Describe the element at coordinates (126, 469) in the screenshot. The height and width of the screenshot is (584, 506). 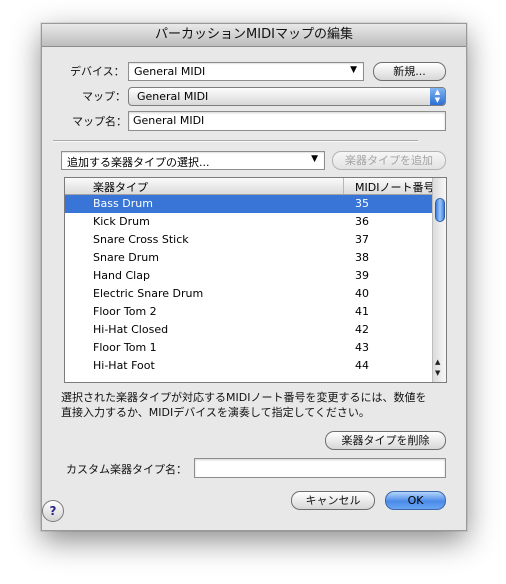
I see `custom-instrument-label: カスタム楽器タイプ名：` at that location.